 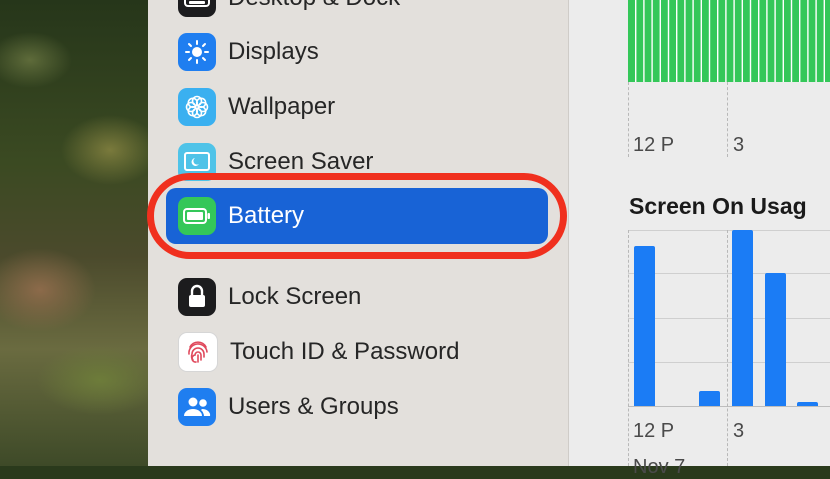 What do you see at coordinates (357, 216) in the screenshot?
I see `annotation-highlight-ring` at bounding box center [357, 216].